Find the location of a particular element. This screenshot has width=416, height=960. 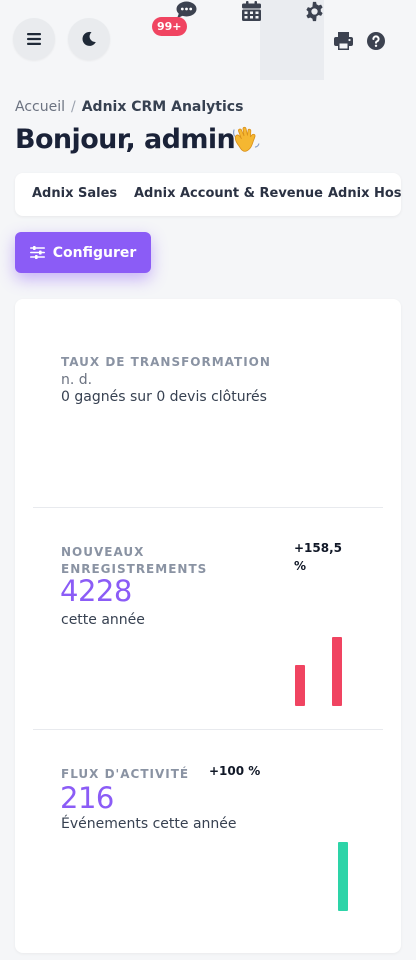

print-button is located at coordinates (343, 41).